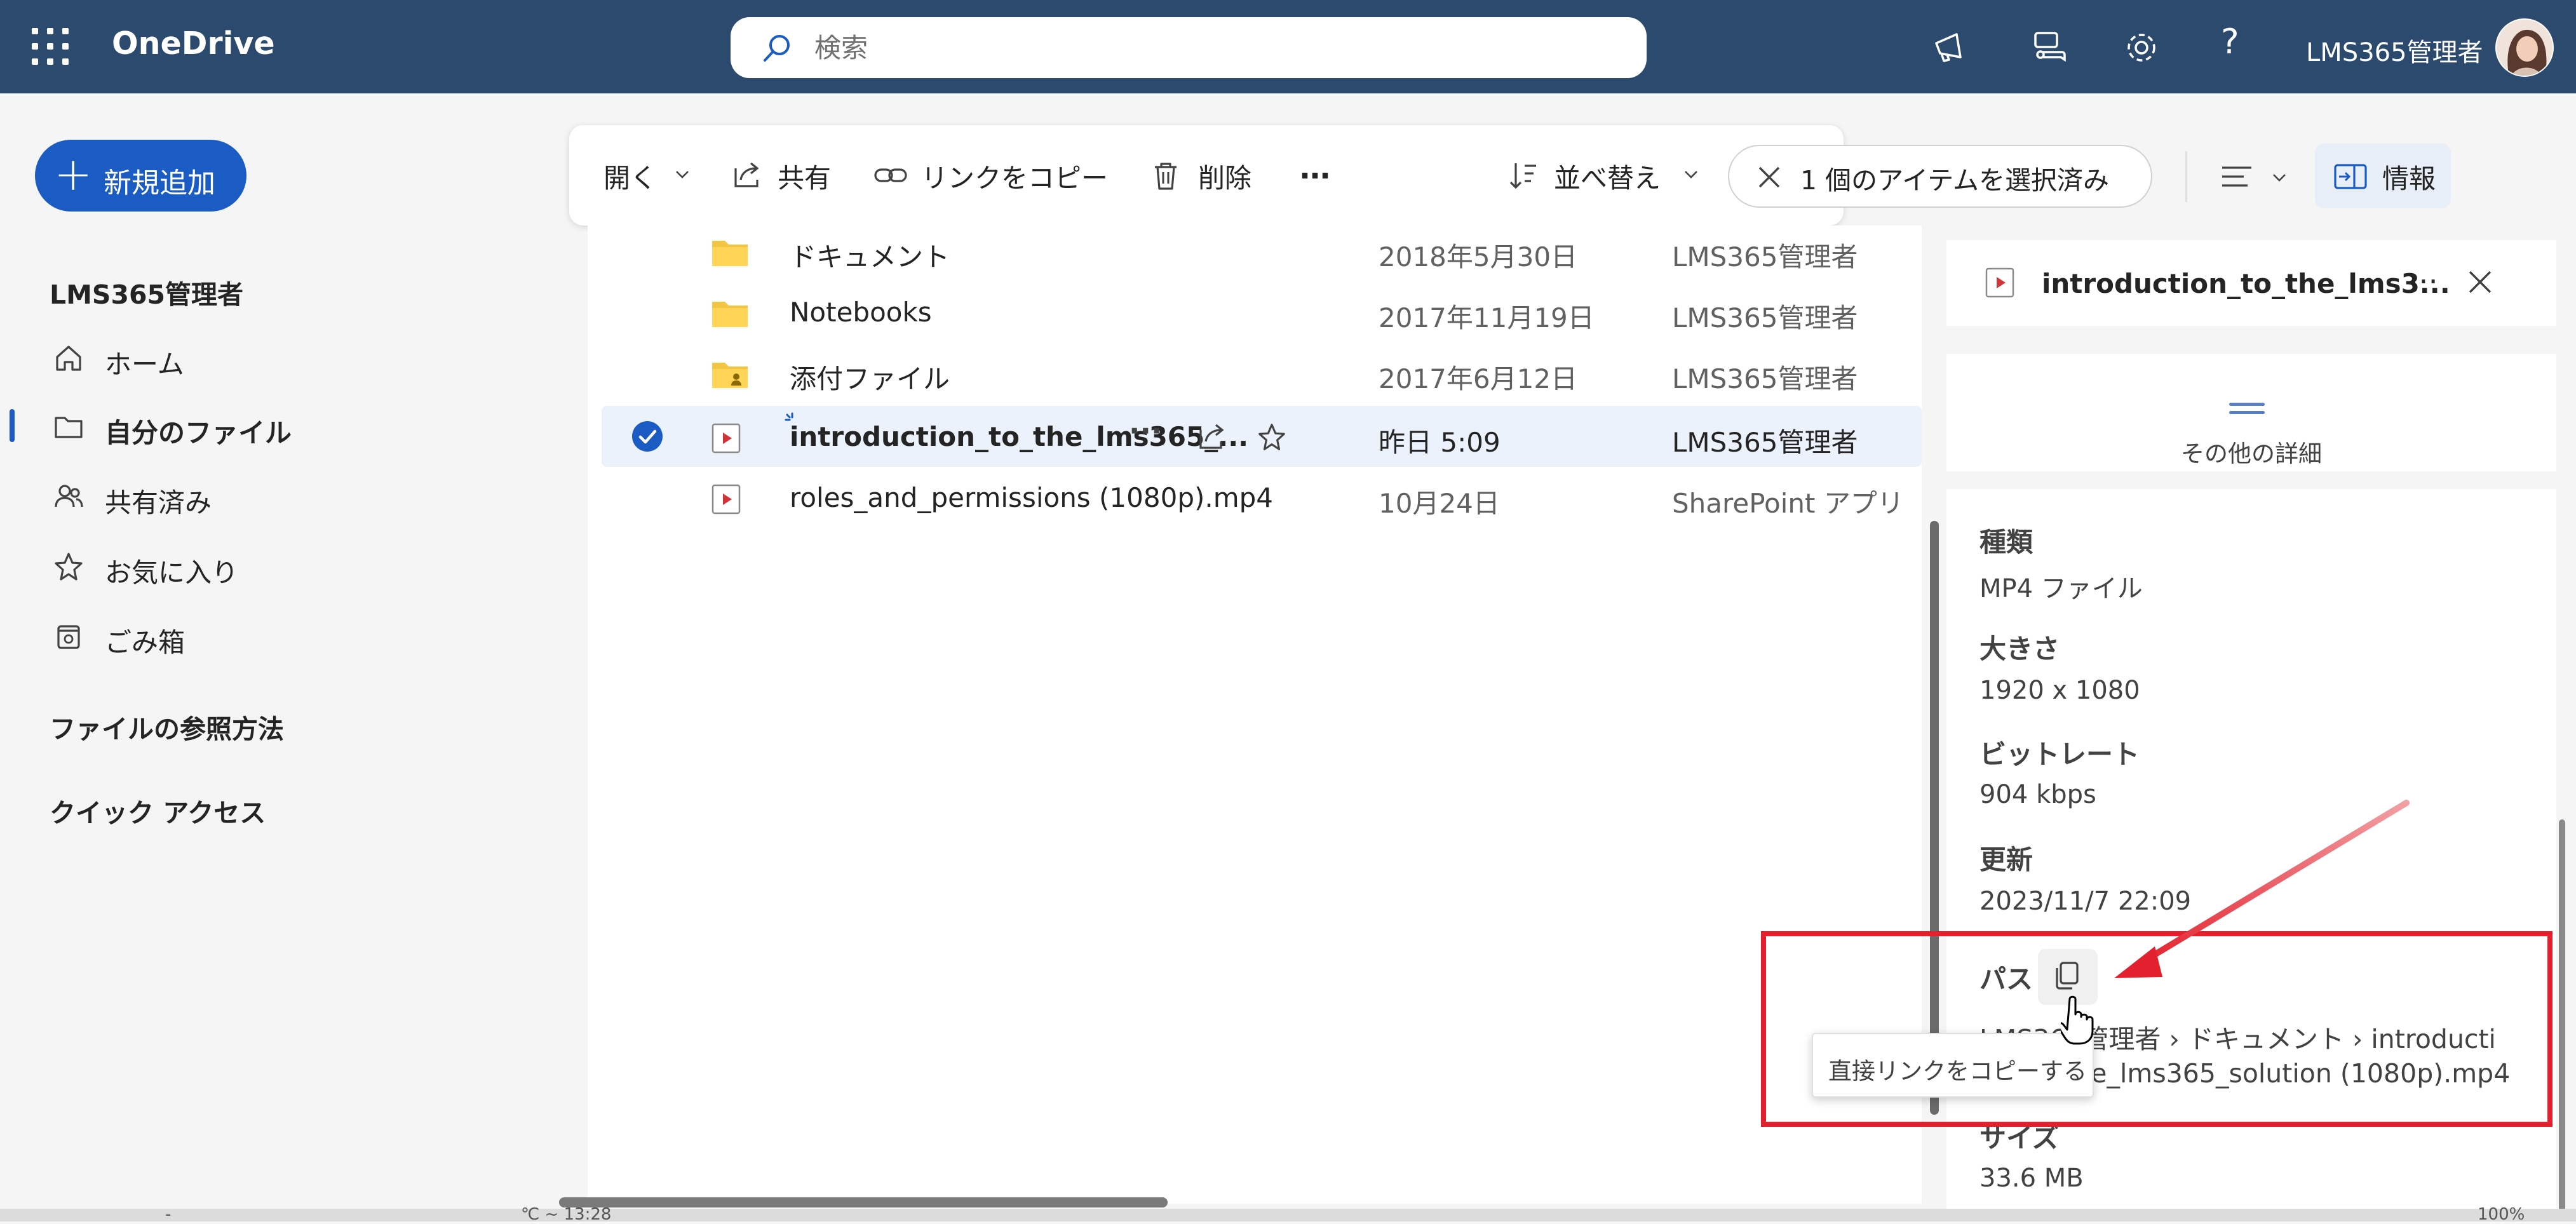 This screenshot has width=2576, height=1224. I want to click on sidebar-item-label: お気に入り, so click(172, 572).